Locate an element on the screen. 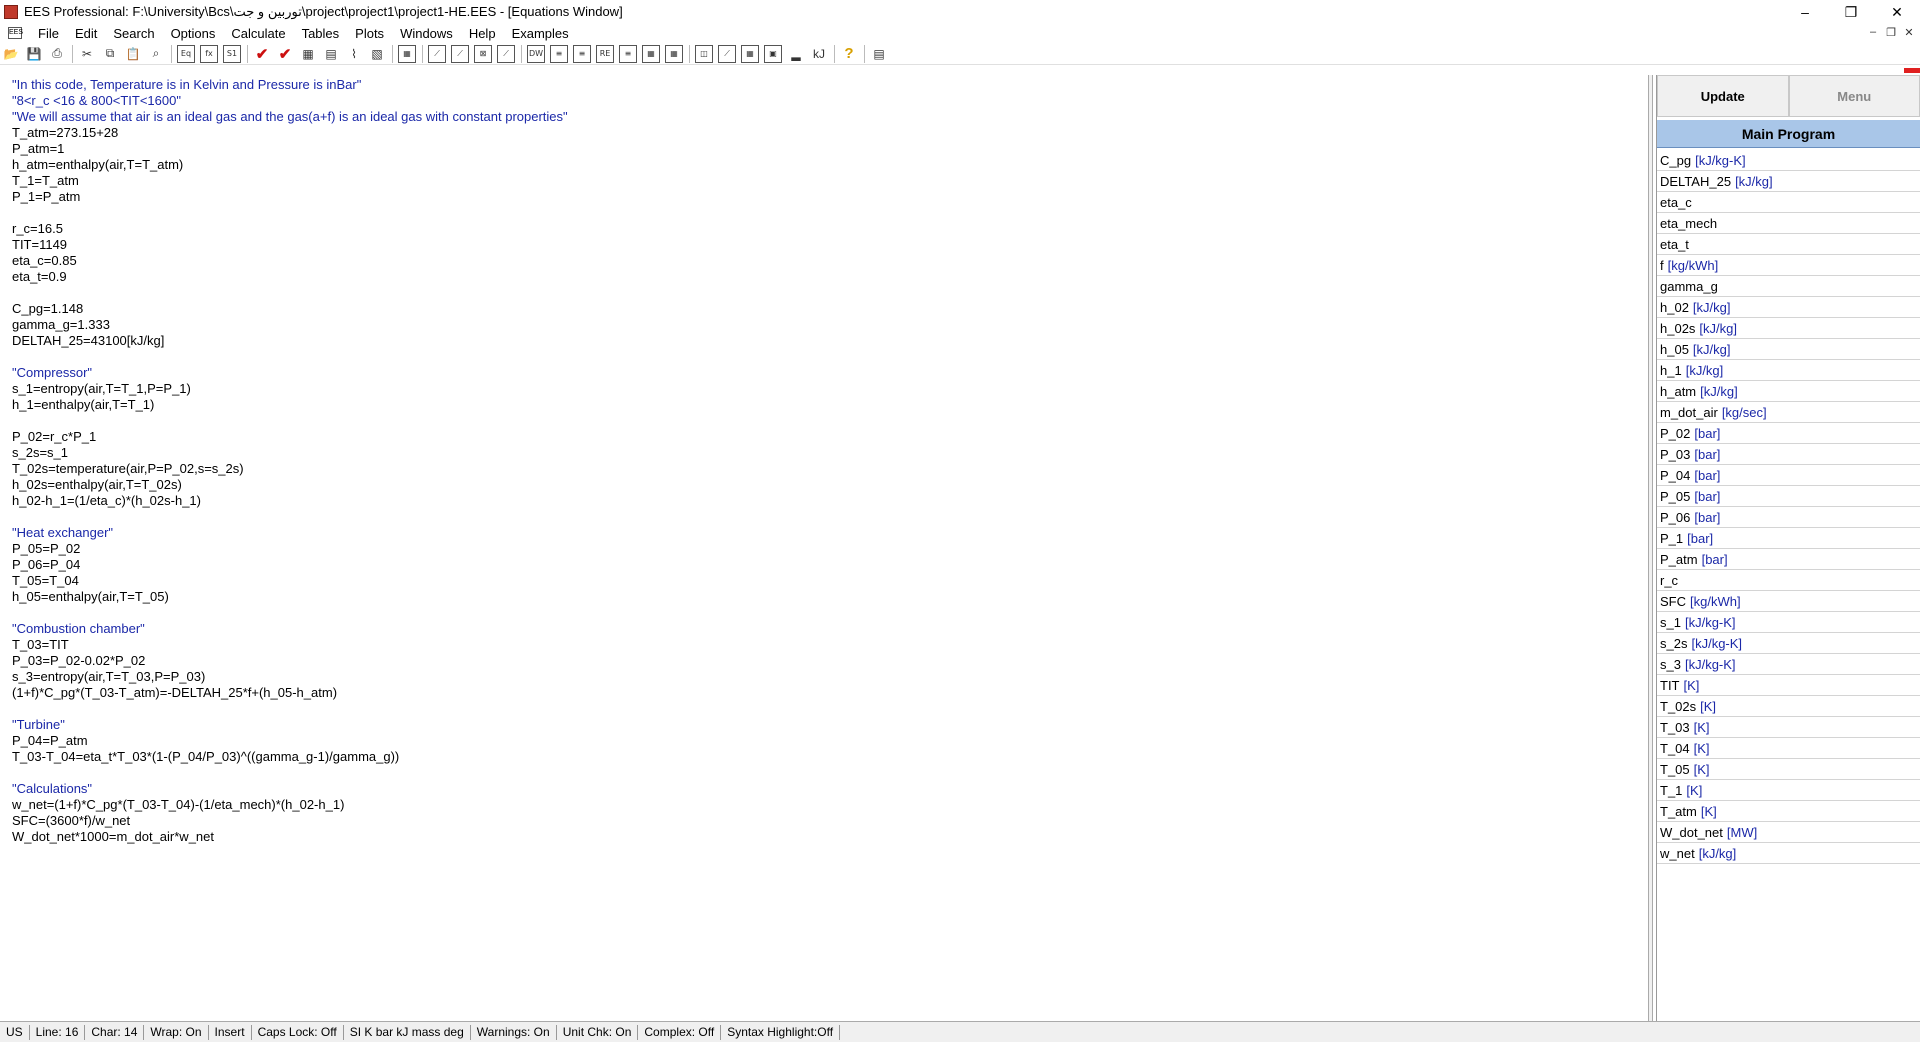 This screenshot has height=1042, width=1920. equation-line: s_1=entropy(air,T=T_1,P=P_1) is located at coordinates (290, 389).